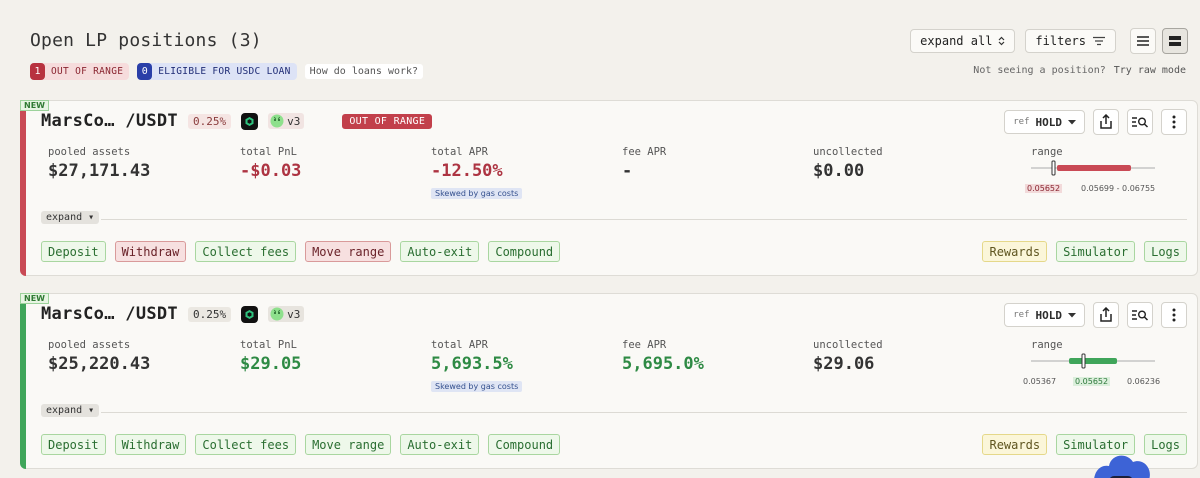 The height and width of the screenshot is (478, 1200). Describe the element at coordinates (277, 121) in the screenshot. I see `uniswap-icon` at that location.